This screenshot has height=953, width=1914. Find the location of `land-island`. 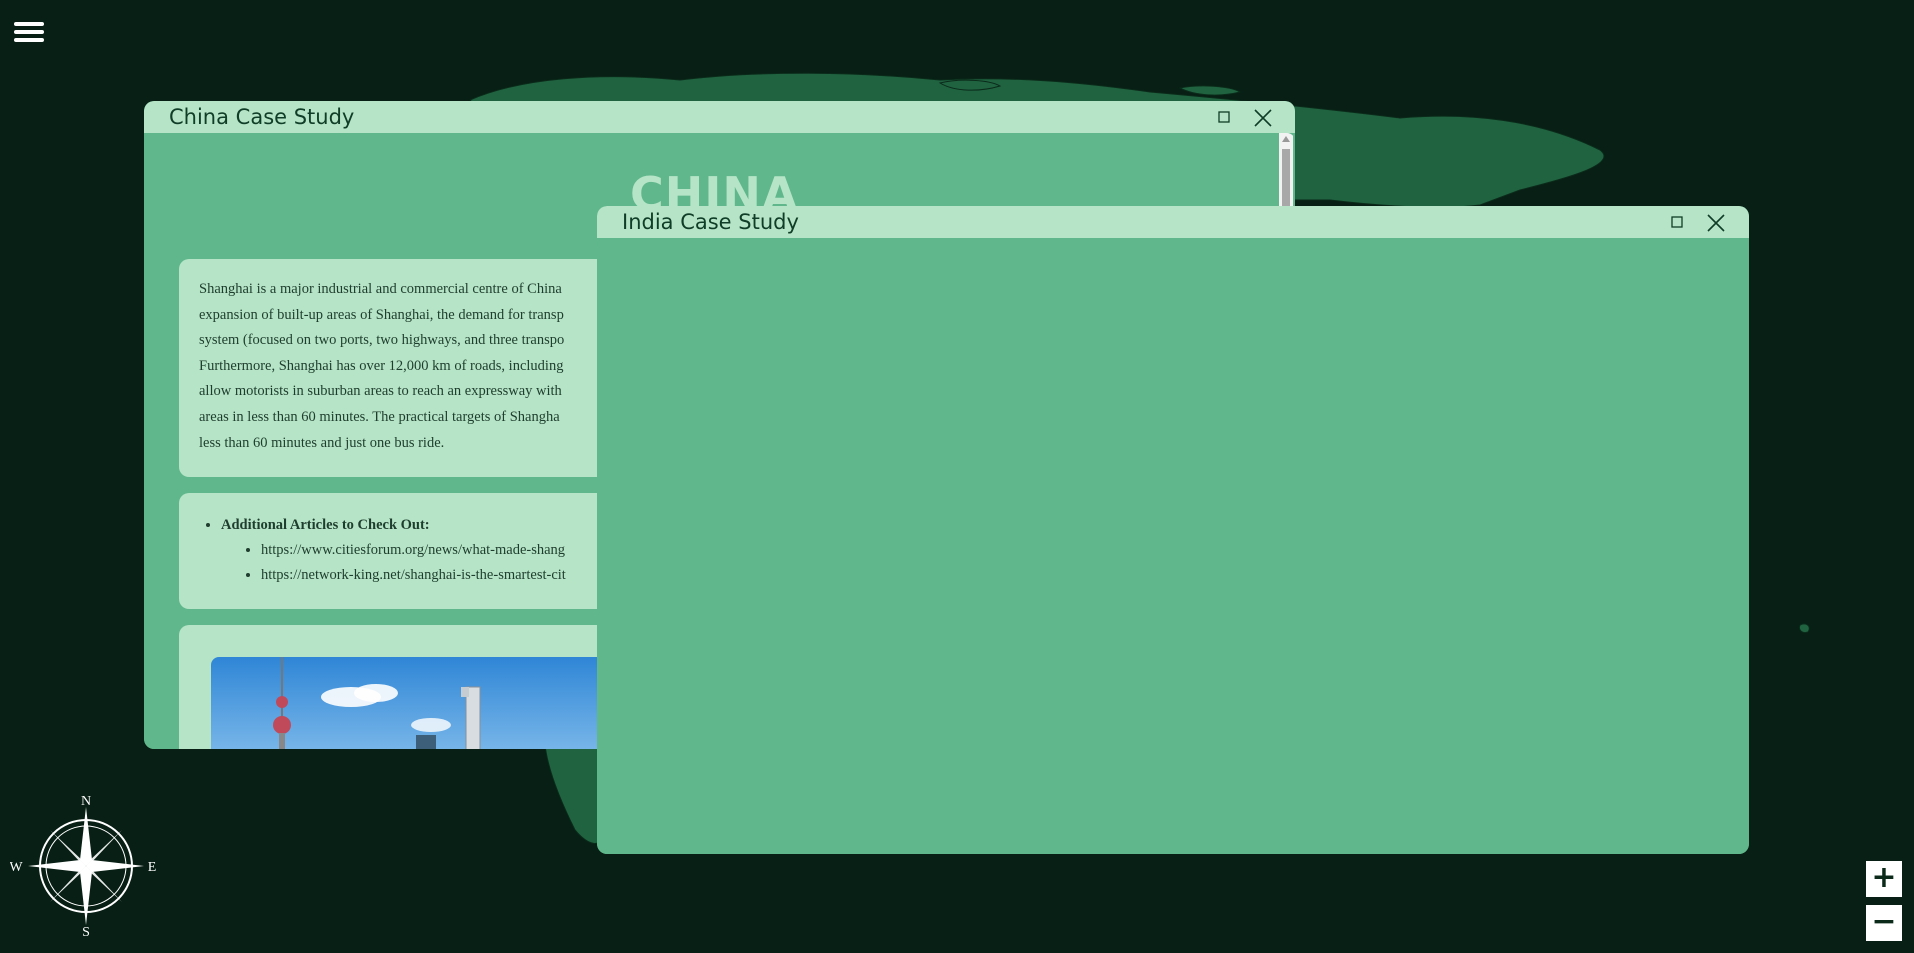

land-island is located at coordinates (1804, 628).